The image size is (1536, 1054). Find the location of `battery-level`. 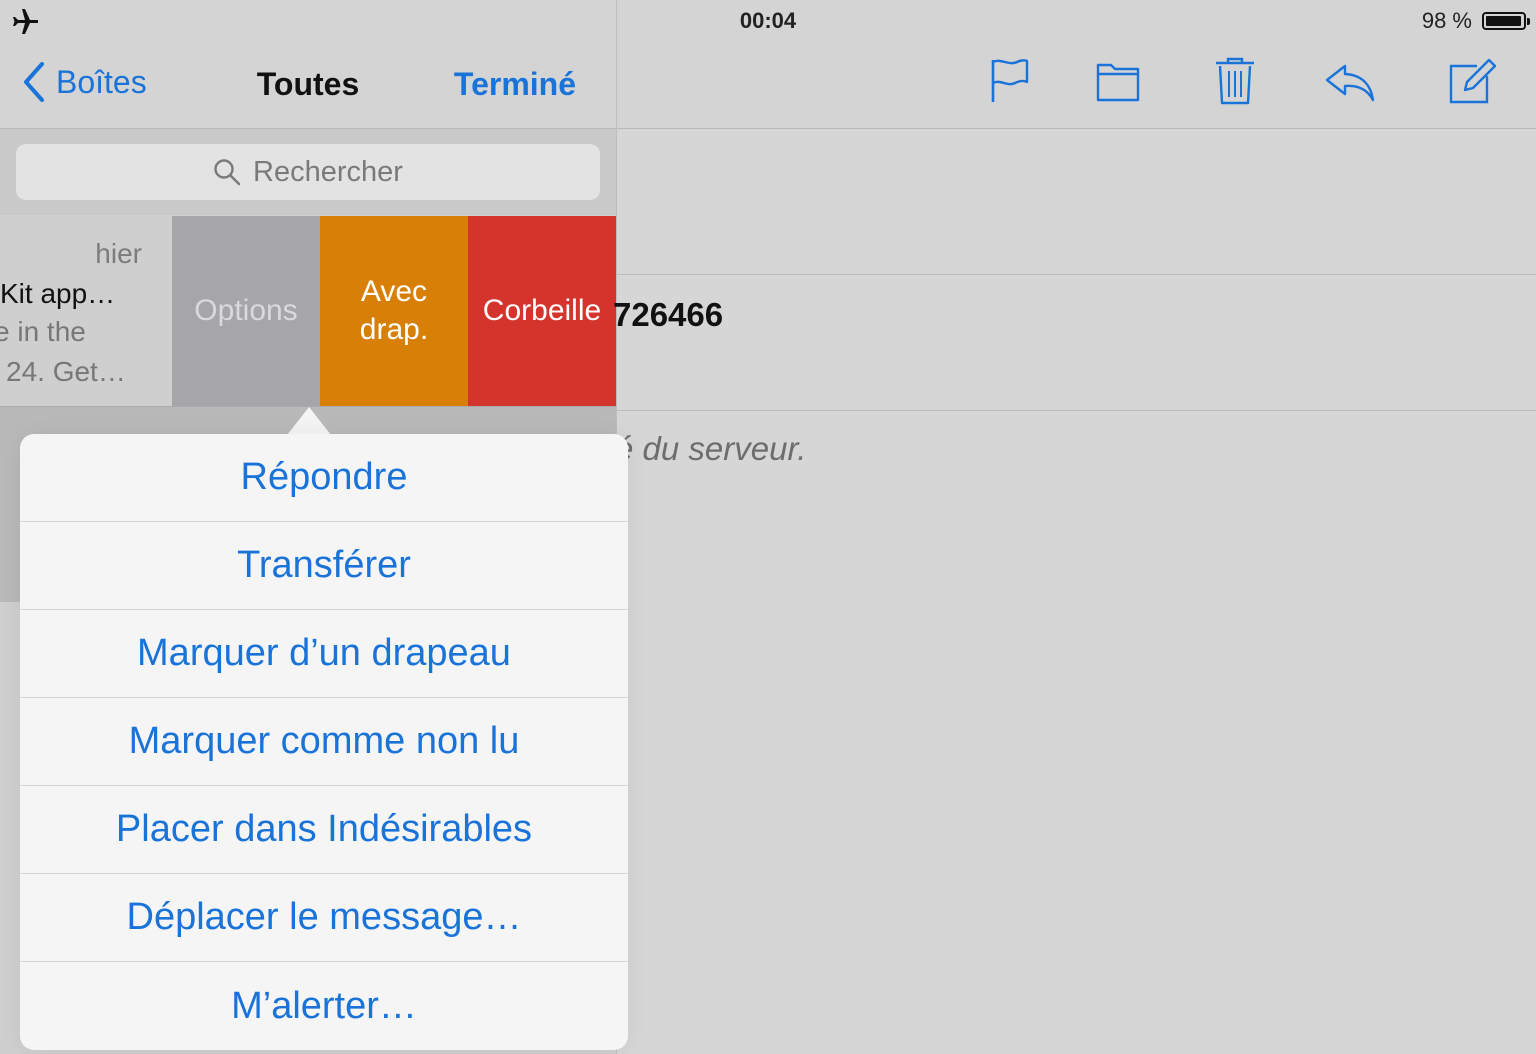

battery-level is located at coordinates (1504, 21).